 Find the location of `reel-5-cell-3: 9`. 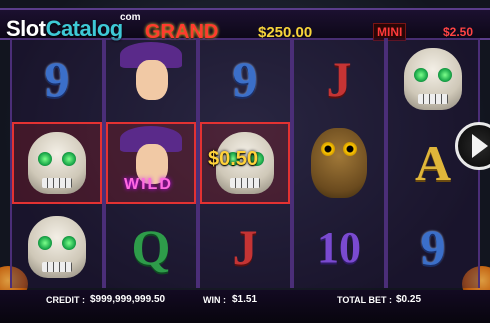

reel-5-cell-3: 9 is located at coordinates (433, 247).